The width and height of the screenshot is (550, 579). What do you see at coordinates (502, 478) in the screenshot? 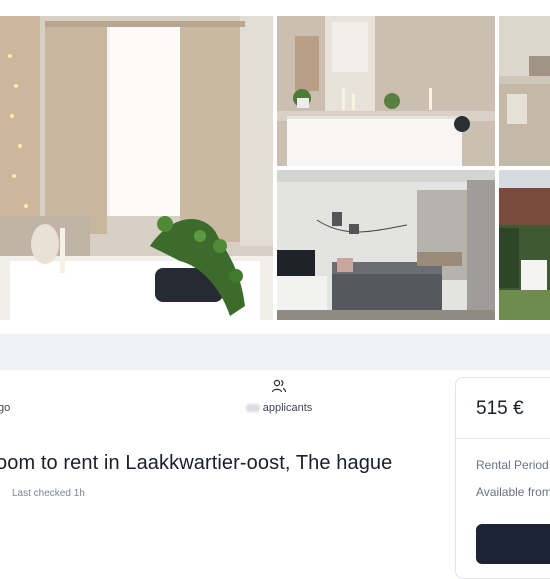
I see `pricing-card: 515 € Rental Period Available from` at bounding box center [502, 478].